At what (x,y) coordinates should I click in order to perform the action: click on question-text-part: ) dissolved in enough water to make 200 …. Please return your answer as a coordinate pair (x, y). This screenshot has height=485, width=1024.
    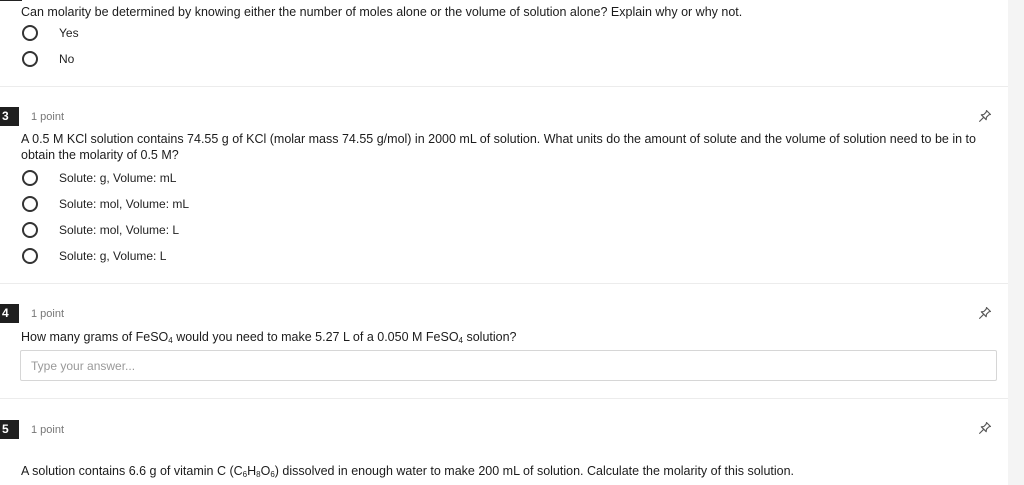
    Looking at the image, I should click on (534, 471).